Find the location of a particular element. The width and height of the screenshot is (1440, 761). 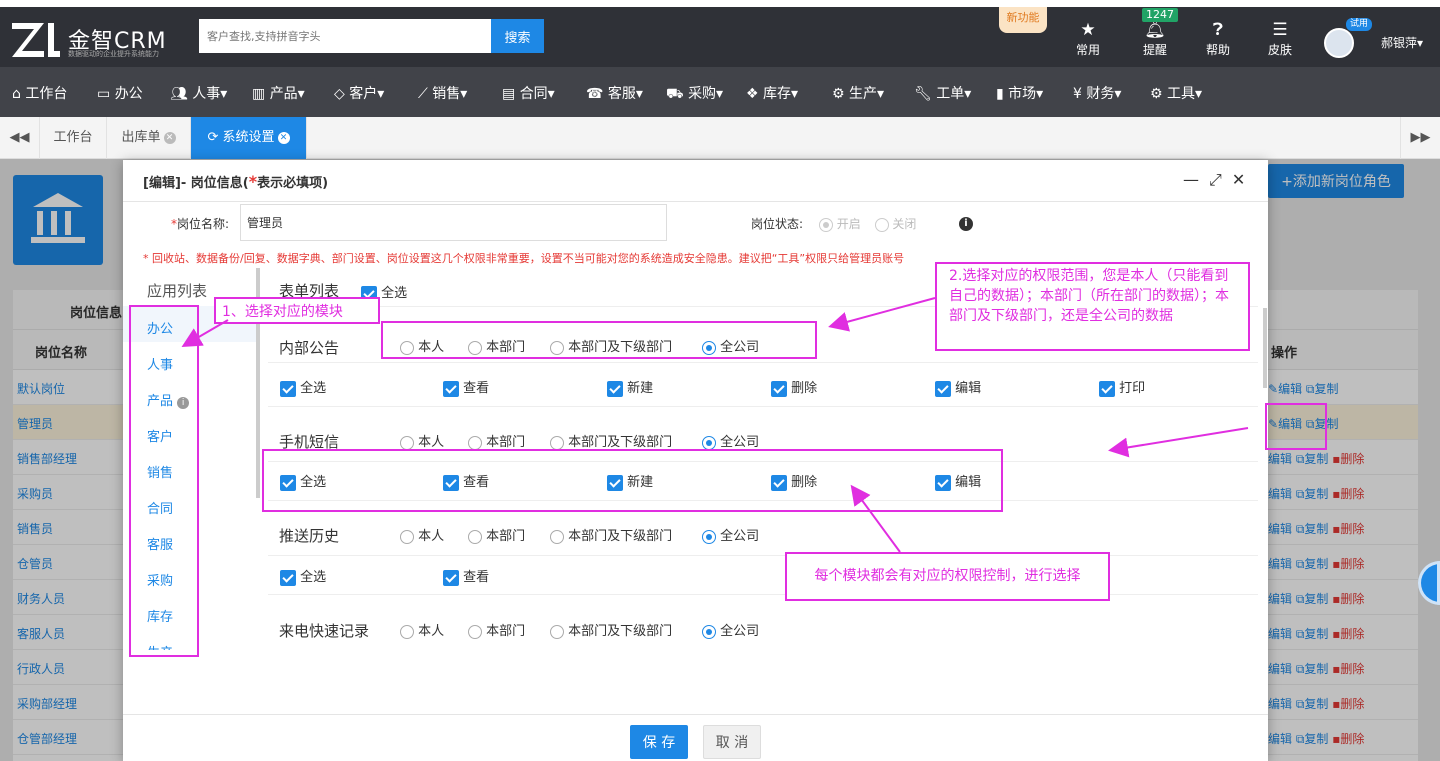

logo-mark-icon is located at coordinates (36, 40).